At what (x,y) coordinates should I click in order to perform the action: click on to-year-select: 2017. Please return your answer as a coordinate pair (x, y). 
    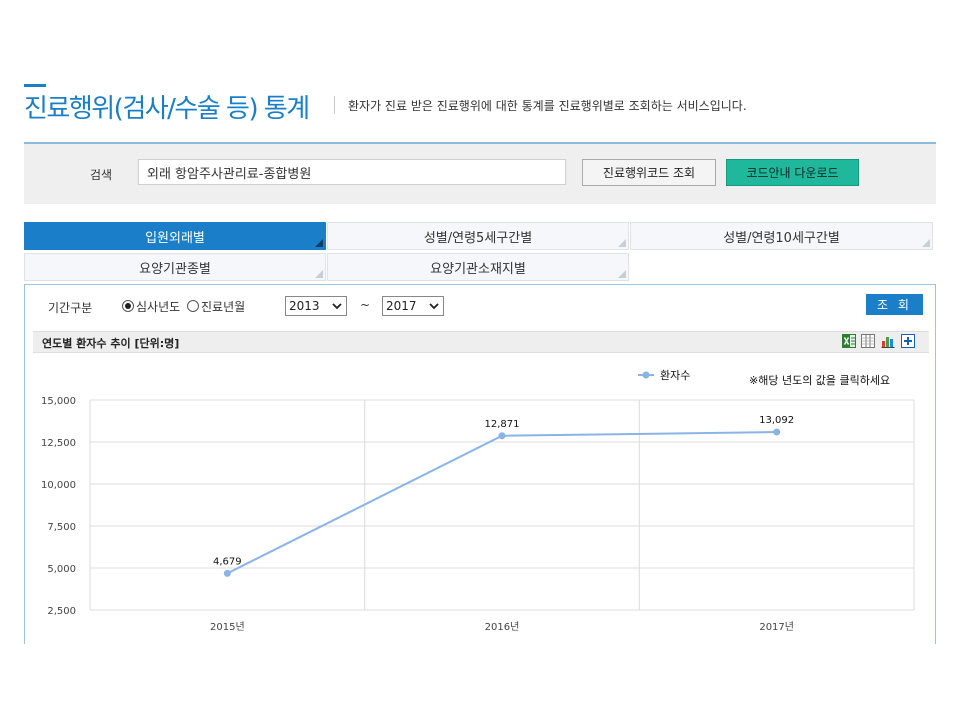
    Looking at the image, I should click on (413, 306).